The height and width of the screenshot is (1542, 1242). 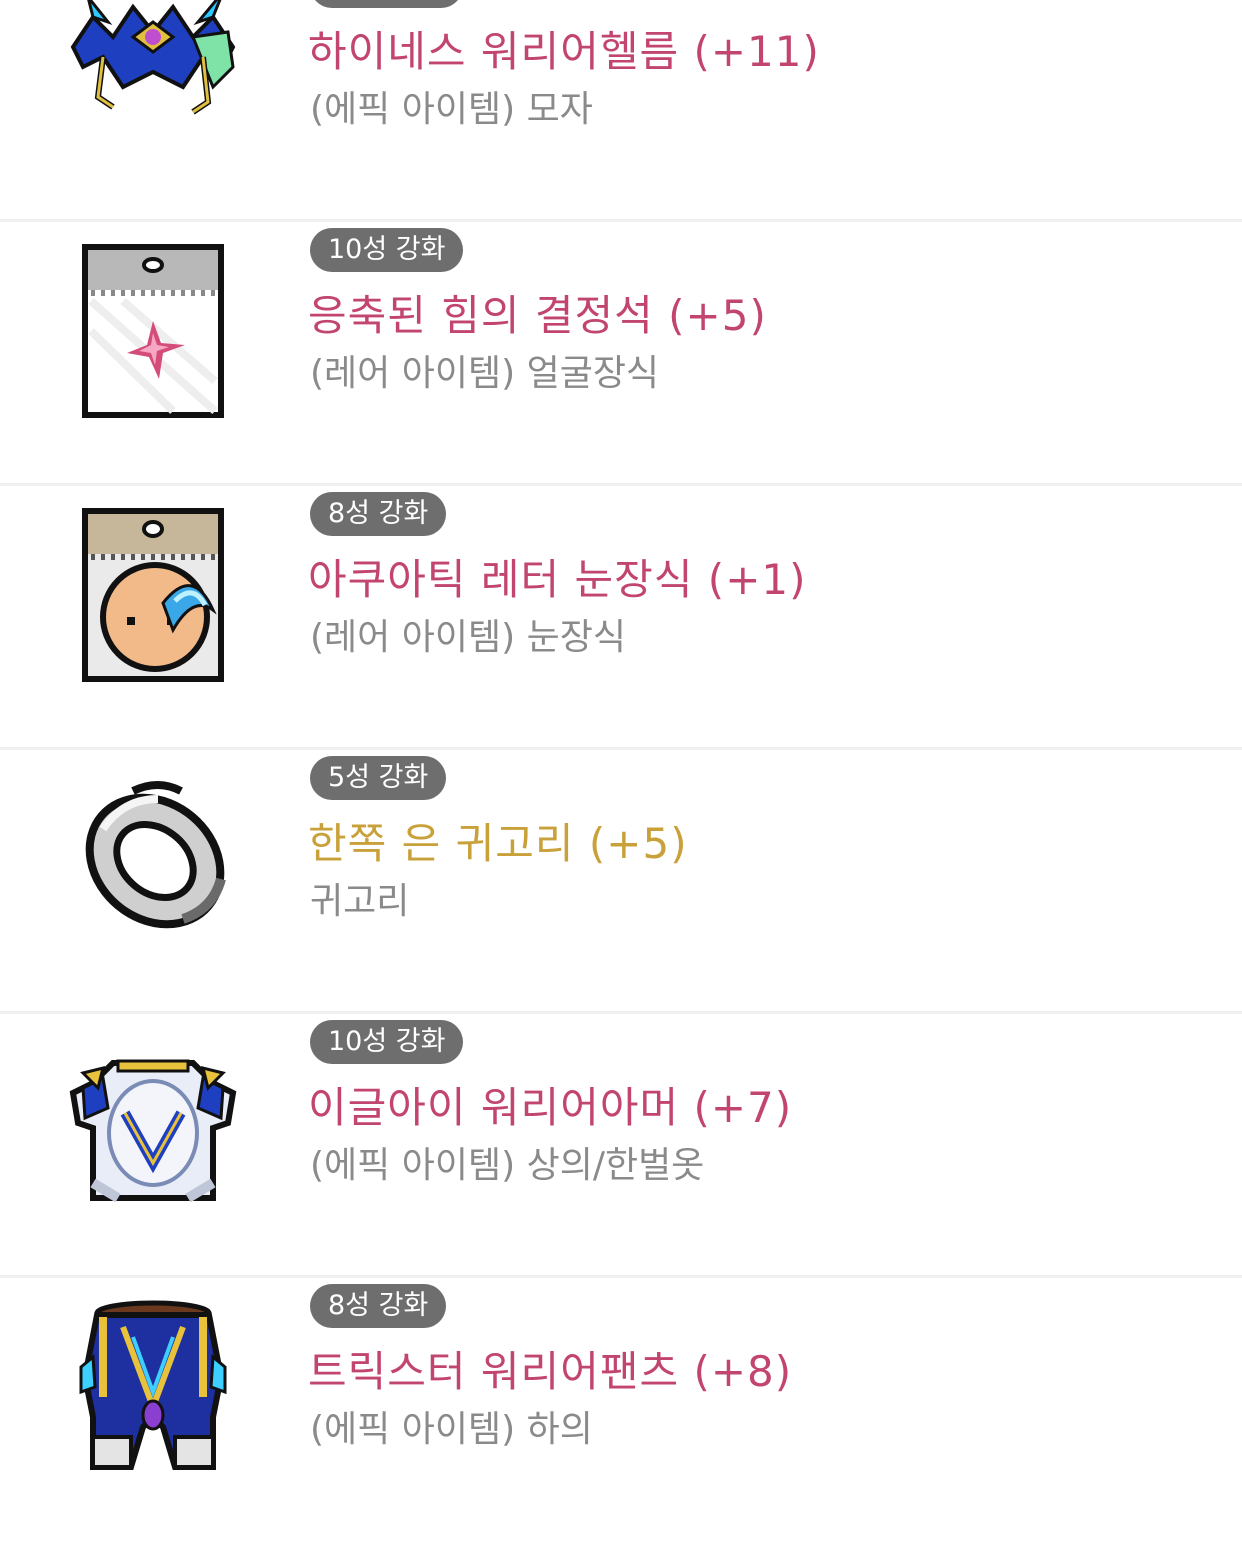 I want to click on item-type: (에픽 아이템) 하의, so click(x=451, y=1429).